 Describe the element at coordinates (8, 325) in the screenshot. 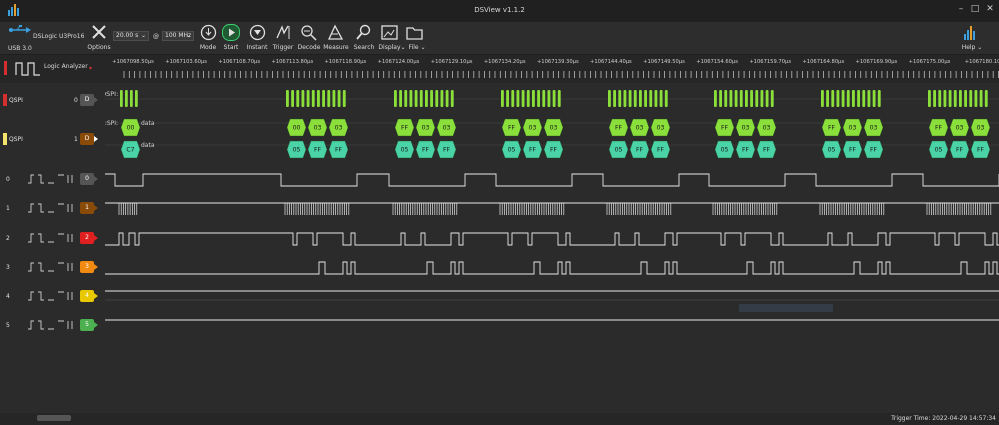

I see `channel-index-label: 5` at that location.